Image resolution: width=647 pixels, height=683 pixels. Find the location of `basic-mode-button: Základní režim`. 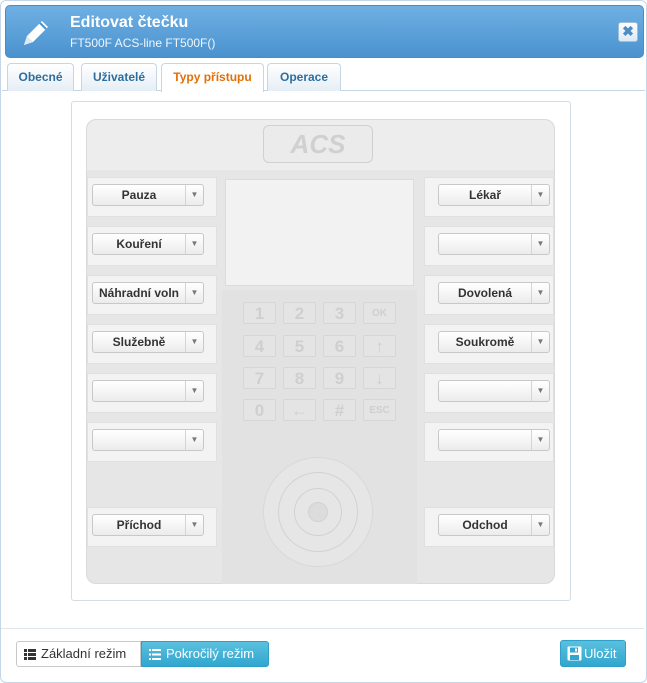

basic-mode-button: Základní režim is located at coordinates (78, 654).